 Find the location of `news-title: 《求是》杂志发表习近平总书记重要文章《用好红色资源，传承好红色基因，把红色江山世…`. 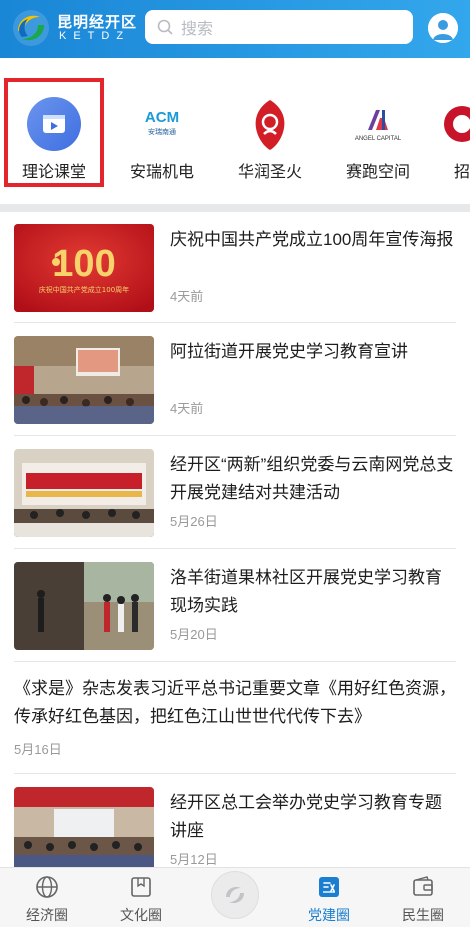

news-title: 《求是》杂志发表习近平总书记重要文章《用好红色资源，传承好红色基因，把红色江山世… is located at coordinates (235, 702).